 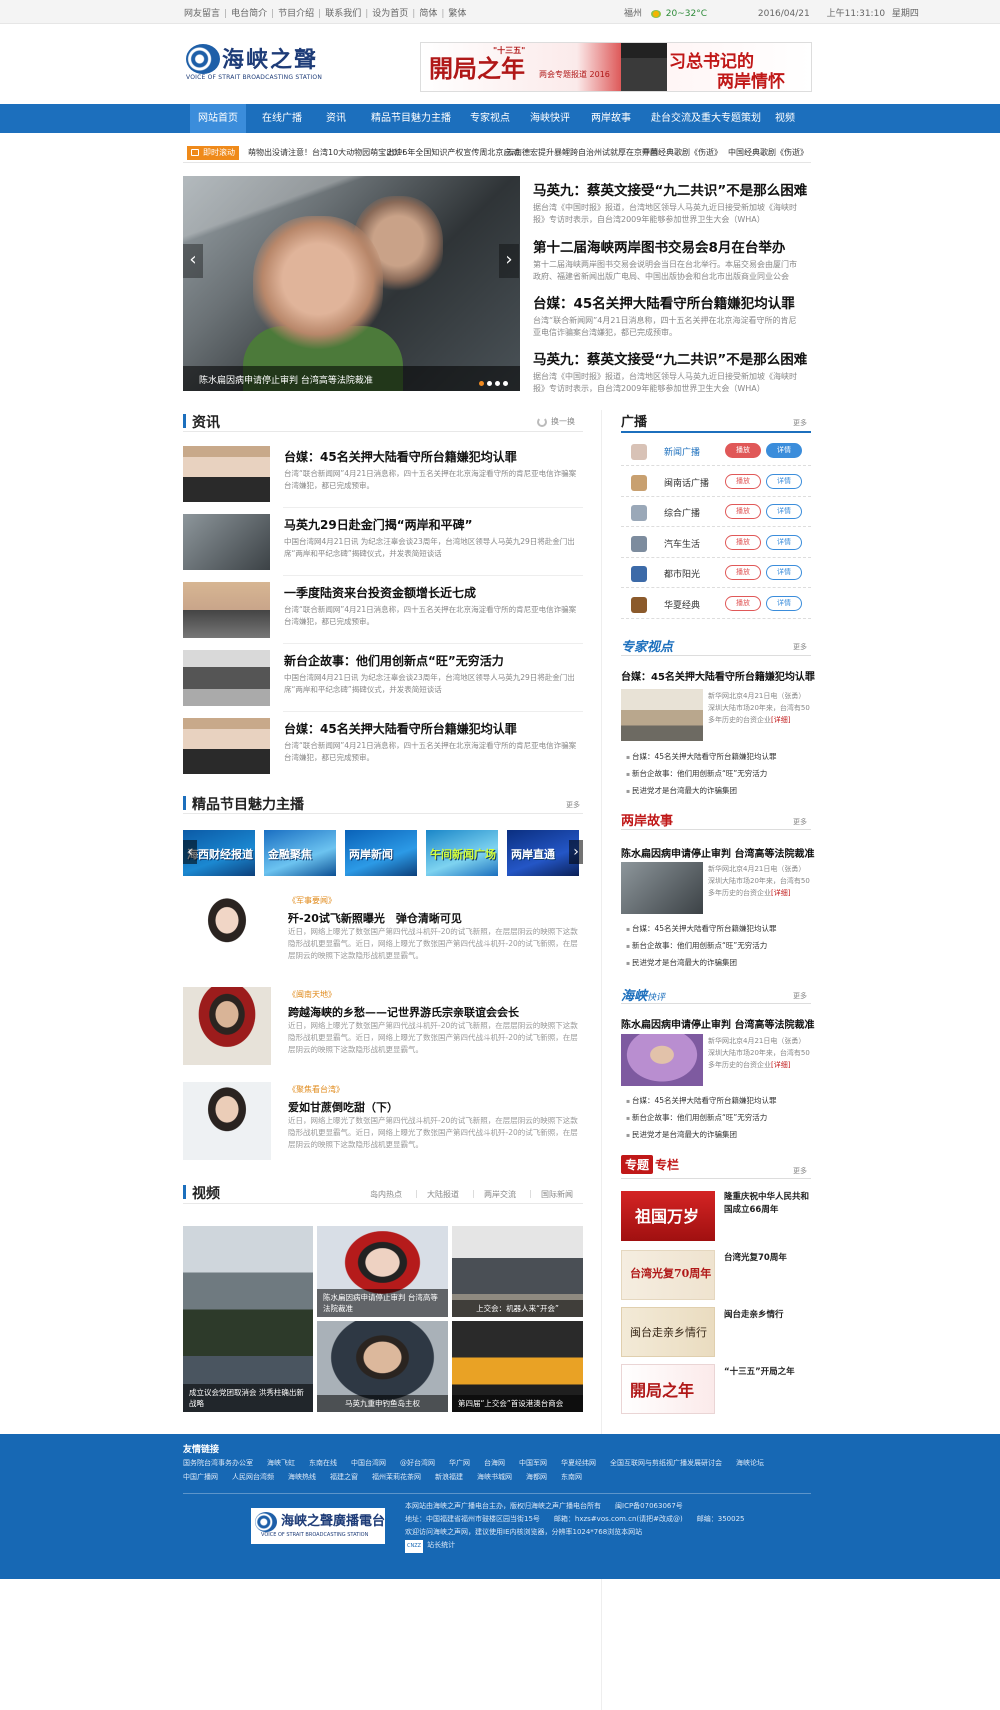 What do you see at coordinates (302, 1477) in the screenshot?
I see `friend-link: 海峡热线` at bounding box center [302, 1477].